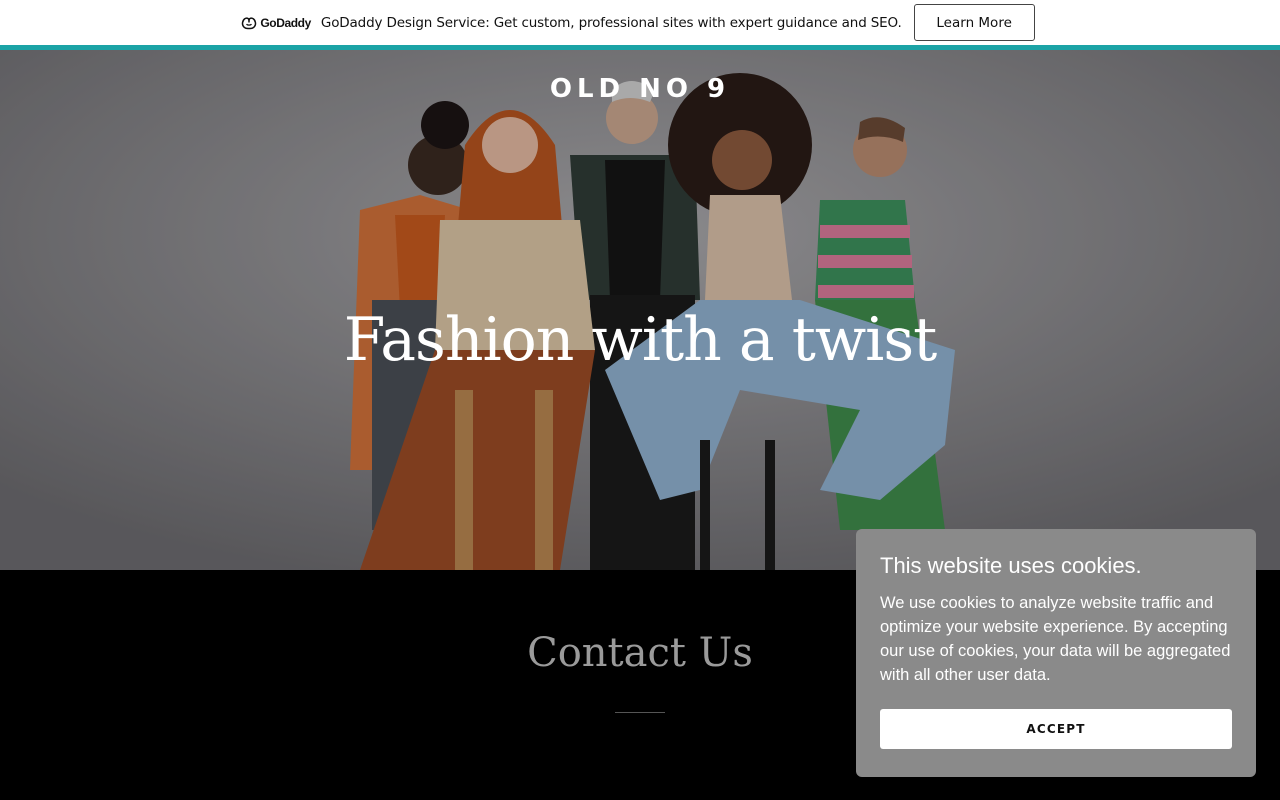  Describe the element at coordinates (974, 22) in the screenshot. I see `learn-more-button: Learn More` at that location.